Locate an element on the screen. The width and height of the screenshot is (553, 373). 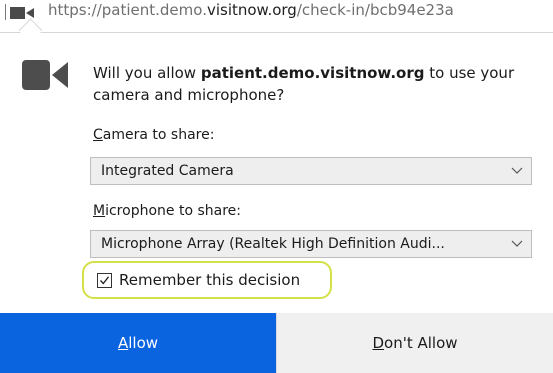
checkmark-icon is located at coordinates (105, 280).